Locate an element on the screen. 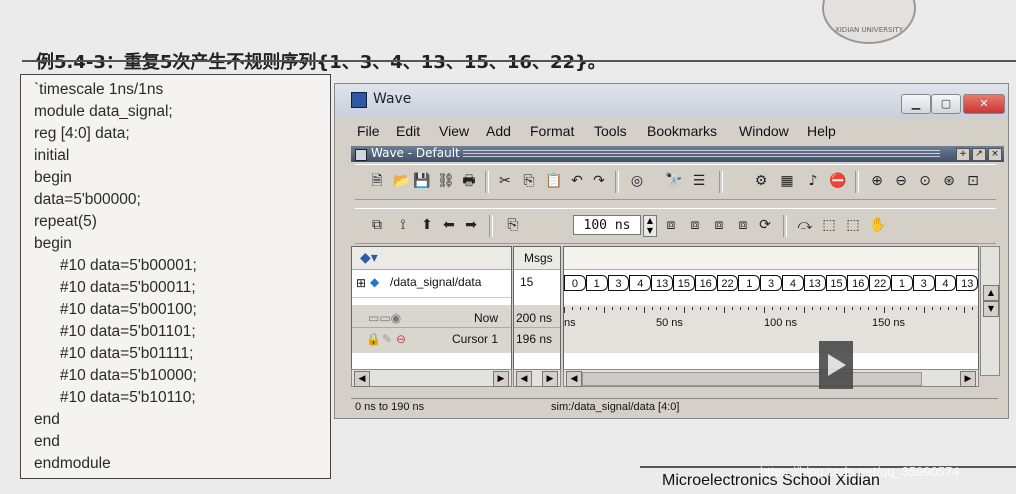 Image resolution: width=1016 pixels, height=494 pixels. run-status-icon: ◎ is located at coordinates (637, 181).